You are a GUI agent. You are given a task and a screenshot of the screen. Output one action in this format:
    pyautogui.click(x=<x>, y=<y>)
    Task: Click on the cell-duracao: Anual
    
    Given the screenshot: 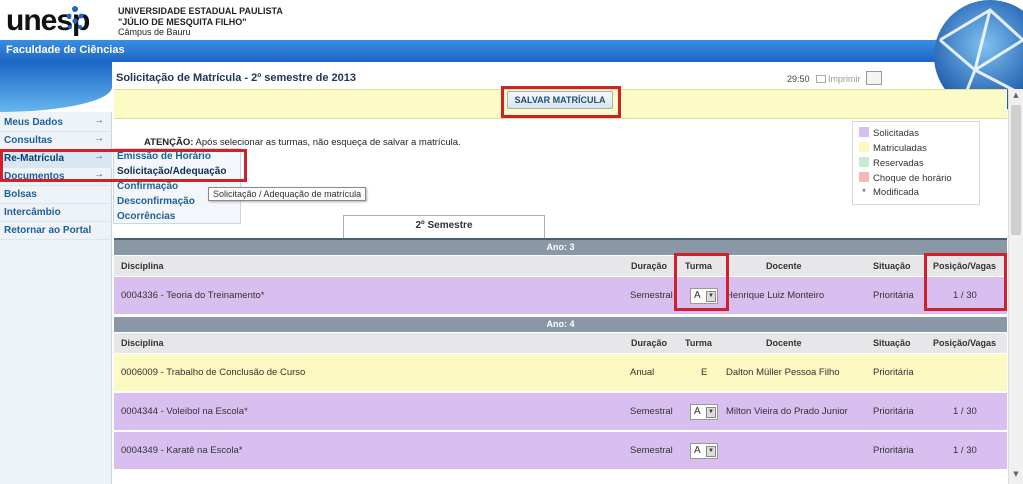 What is the action you would take?
    pyautogui.click(x=642, y=372)
    